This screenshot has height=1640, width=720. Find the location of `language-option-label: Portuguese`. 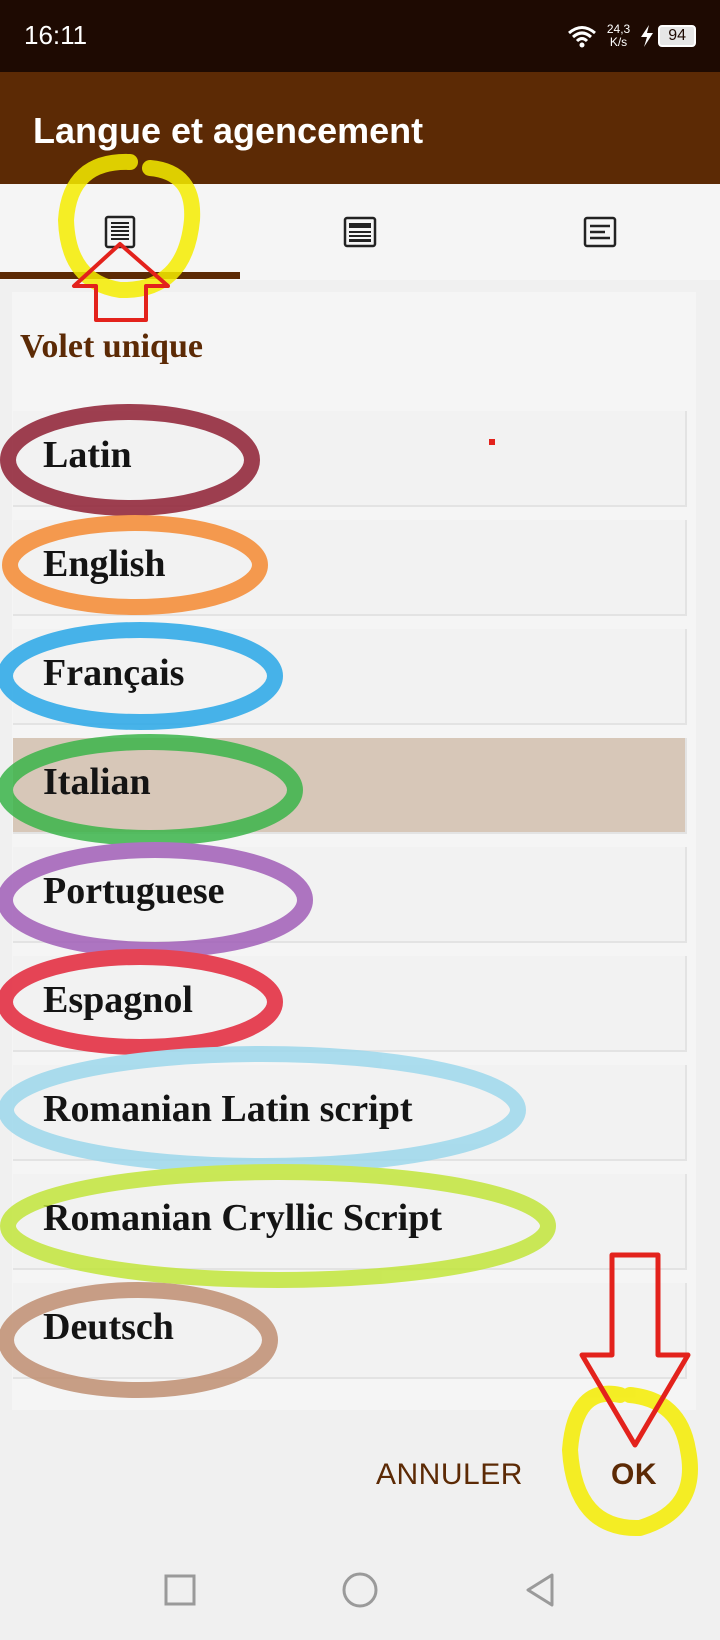

language-option-label: Portuguese is located at coordinates (134, 891).